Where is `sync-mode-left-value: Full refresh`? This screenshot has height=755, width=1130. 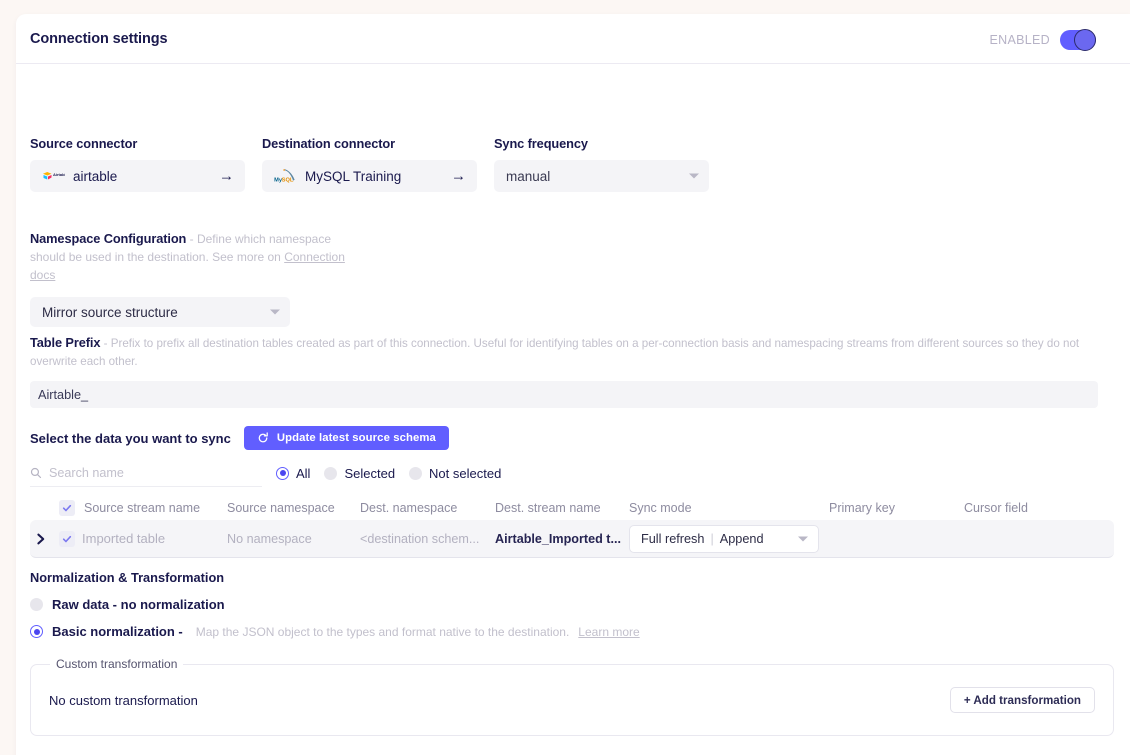 sync-mode-left-value: Full refresh is located at coordinates (673, 538).